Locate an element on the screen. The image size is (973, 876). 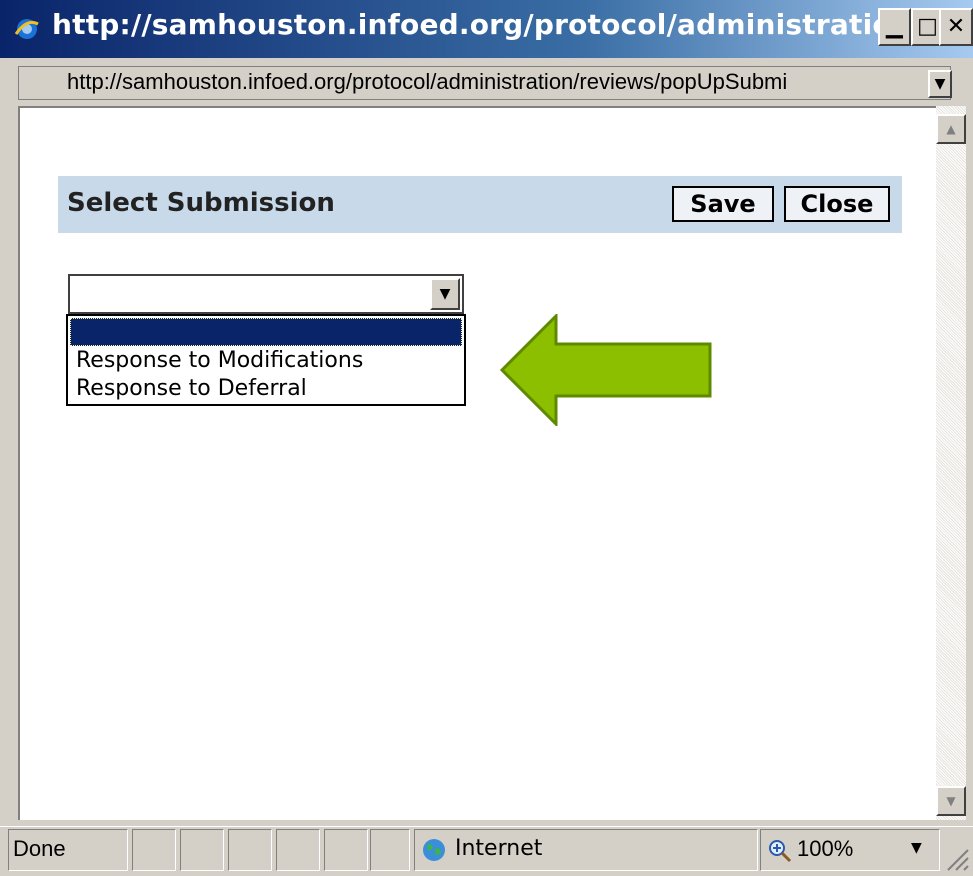
security-zone-cell: Internet is located at coordinates (586, 850).